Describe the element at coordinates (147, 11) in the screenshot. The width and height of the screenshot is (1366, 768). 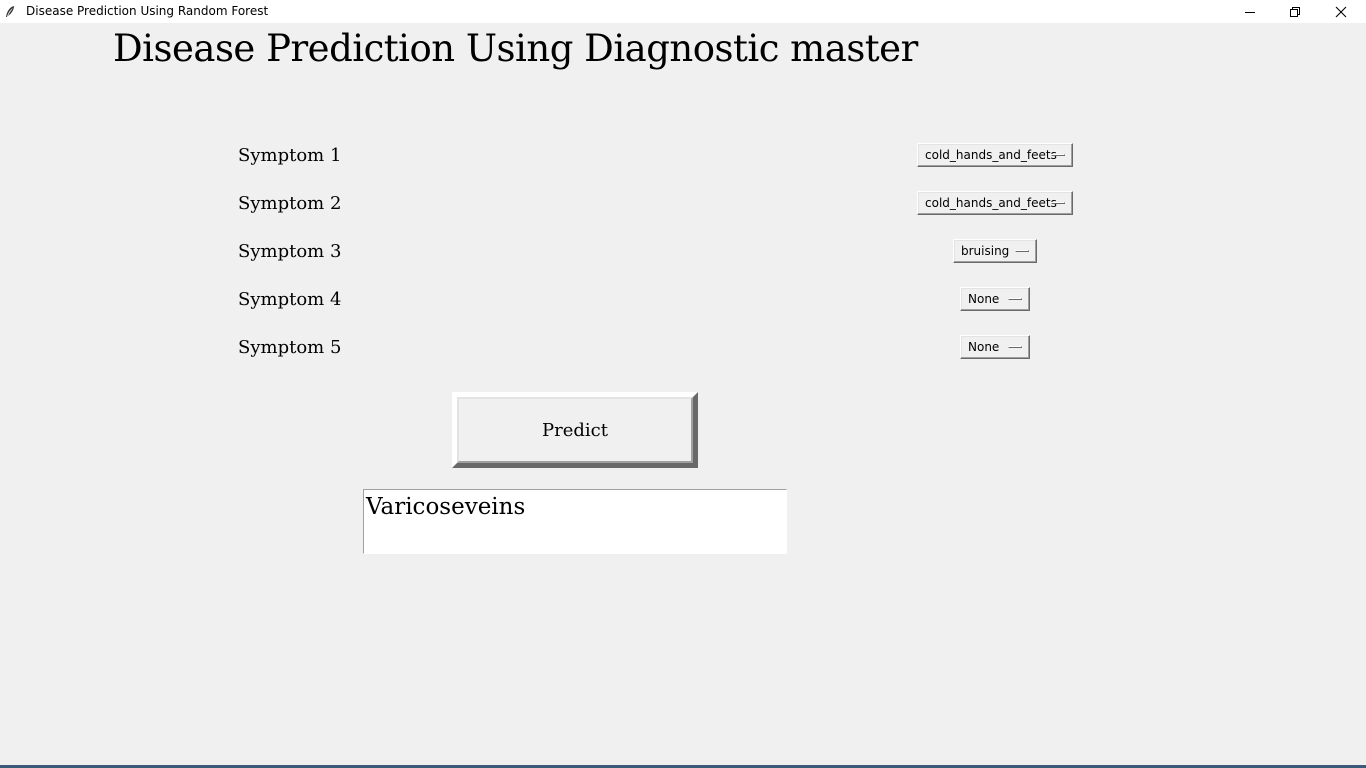
I see `window-title: Disease Prediction Using Random Forest` at that location.